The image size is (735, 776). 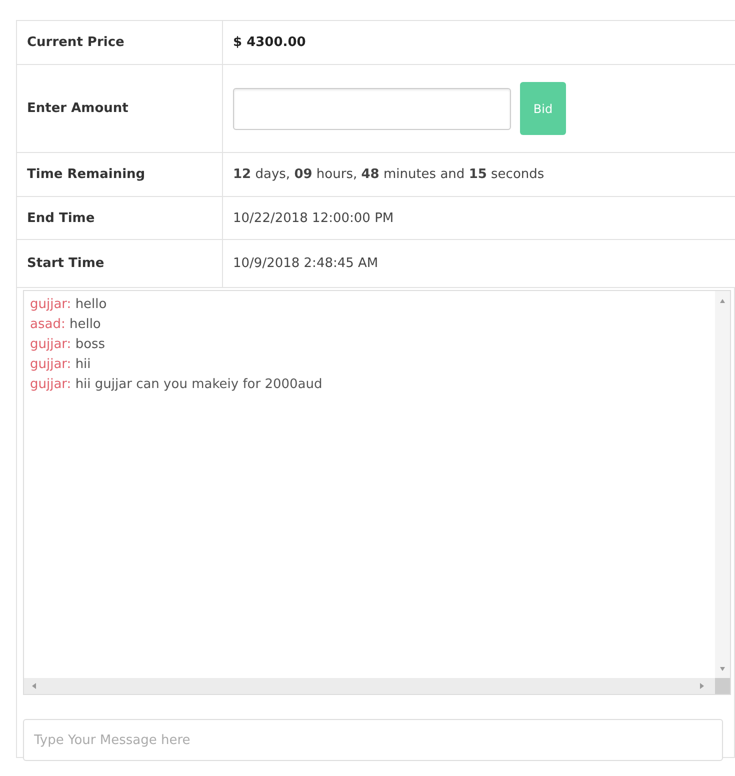 I want to click on chat-message: gujjar: hii gujjar can you makeiy for 2000aud, so click(x=177, y=385).